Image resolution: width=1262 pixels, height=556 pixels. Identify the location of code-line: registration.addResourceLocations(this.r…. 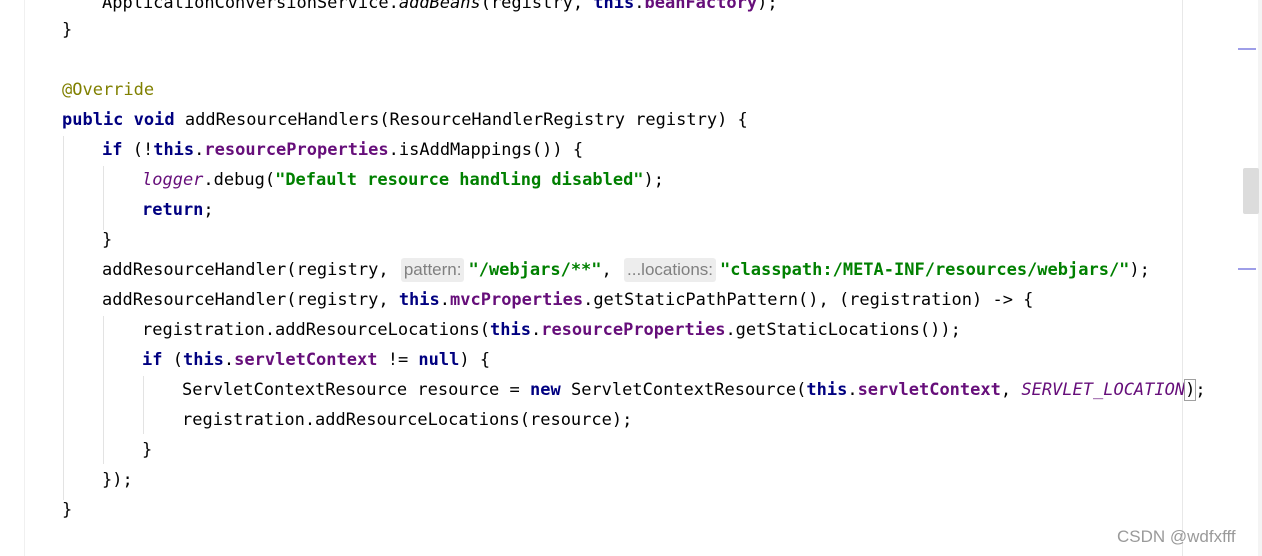
(551, 330).